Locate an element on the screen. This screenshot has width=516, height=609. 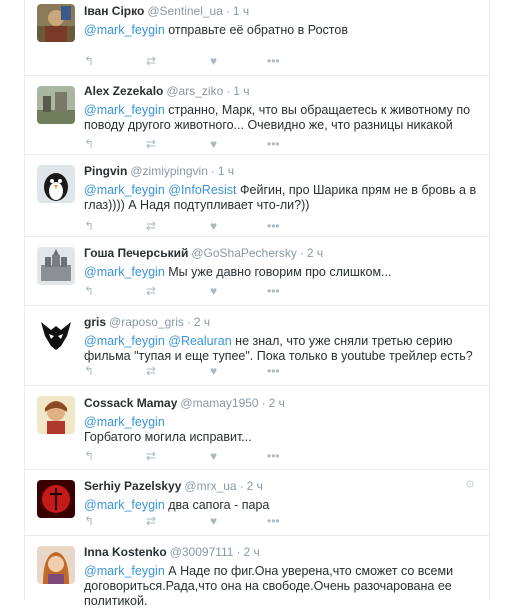
user-name: Serhiy Pazelskyy is located at coordinates (132, 486).